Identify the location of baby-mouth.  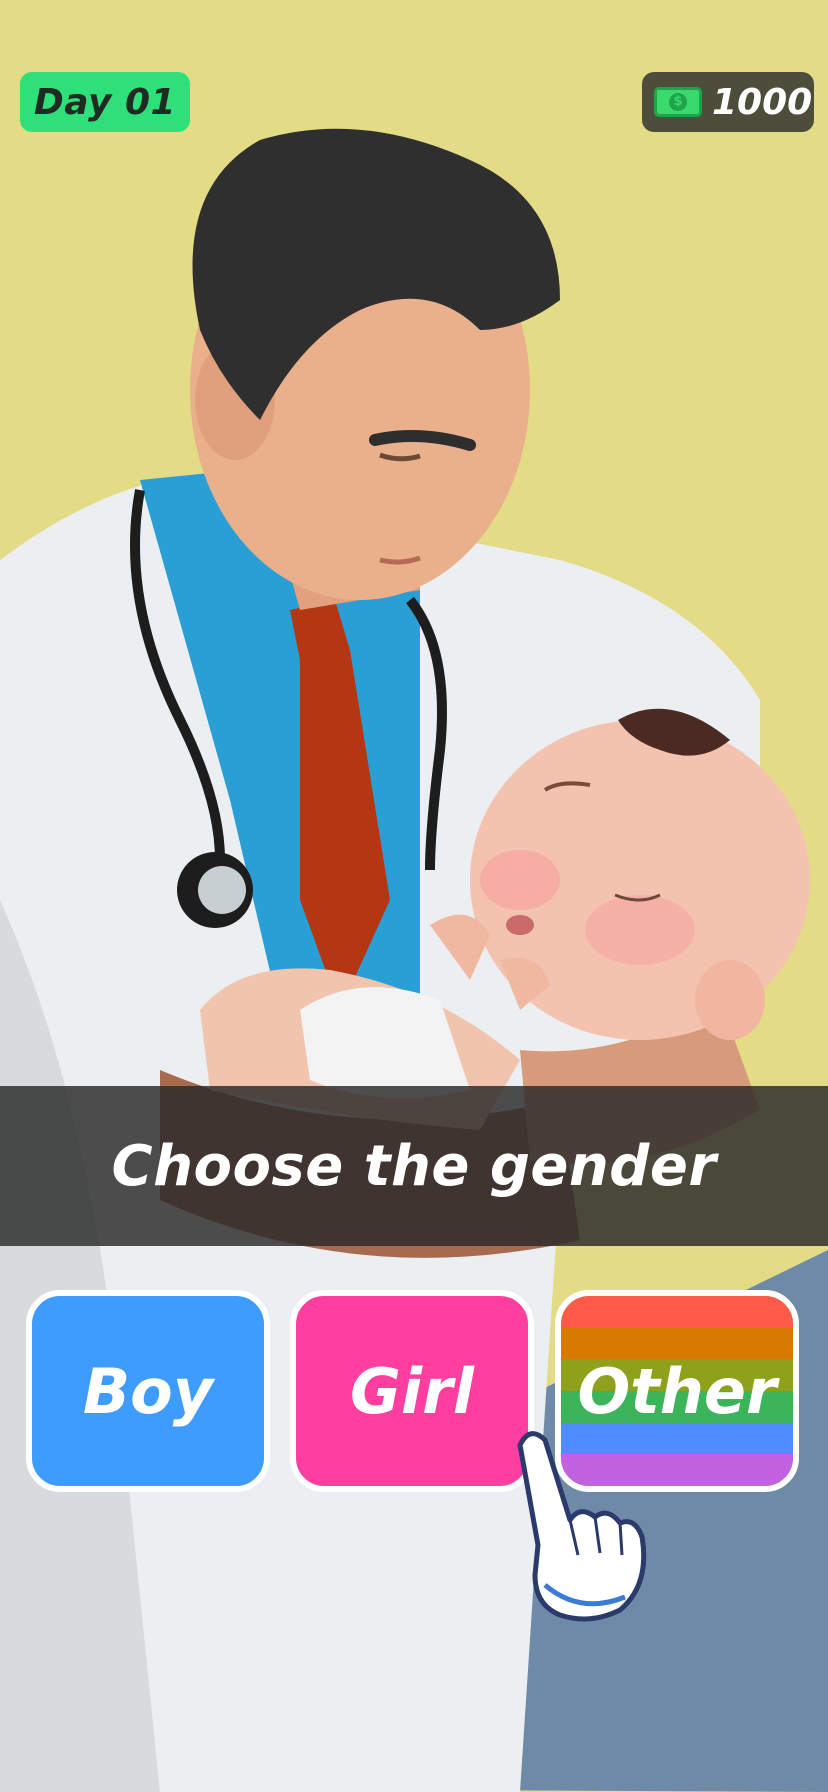
(520, 925).